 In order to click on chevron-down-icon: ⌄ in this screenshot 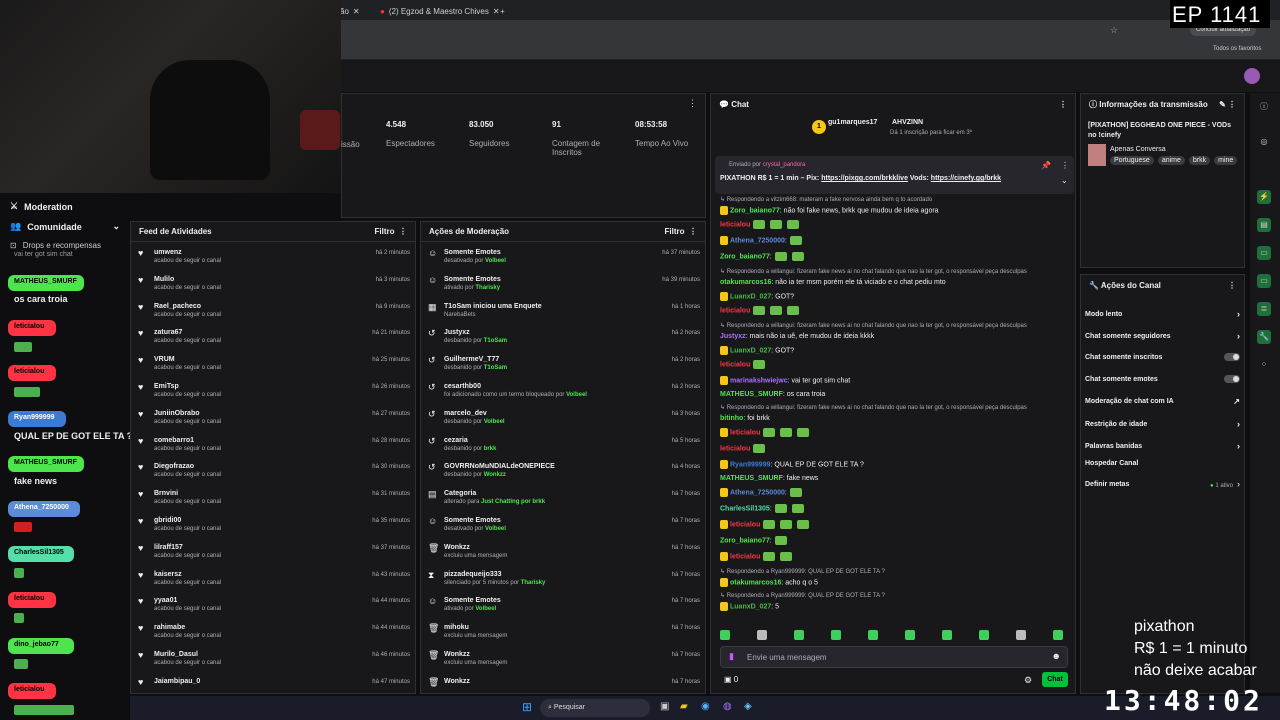, I will do `click(1064, 180)`.